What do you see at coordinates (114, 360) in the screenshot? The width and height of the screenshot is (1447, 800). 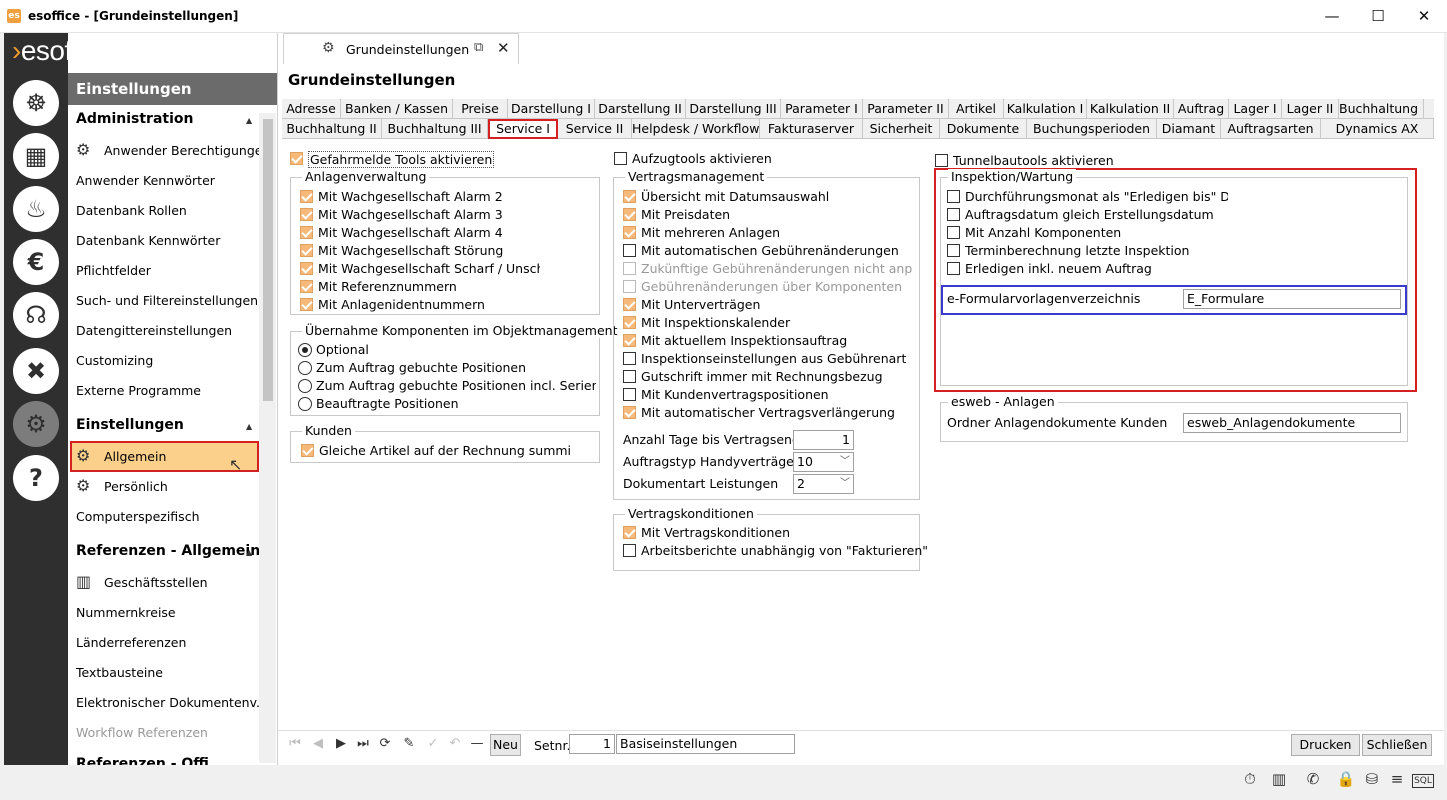 I see `nav-item: Customizing` at bounding box center [114, 360].